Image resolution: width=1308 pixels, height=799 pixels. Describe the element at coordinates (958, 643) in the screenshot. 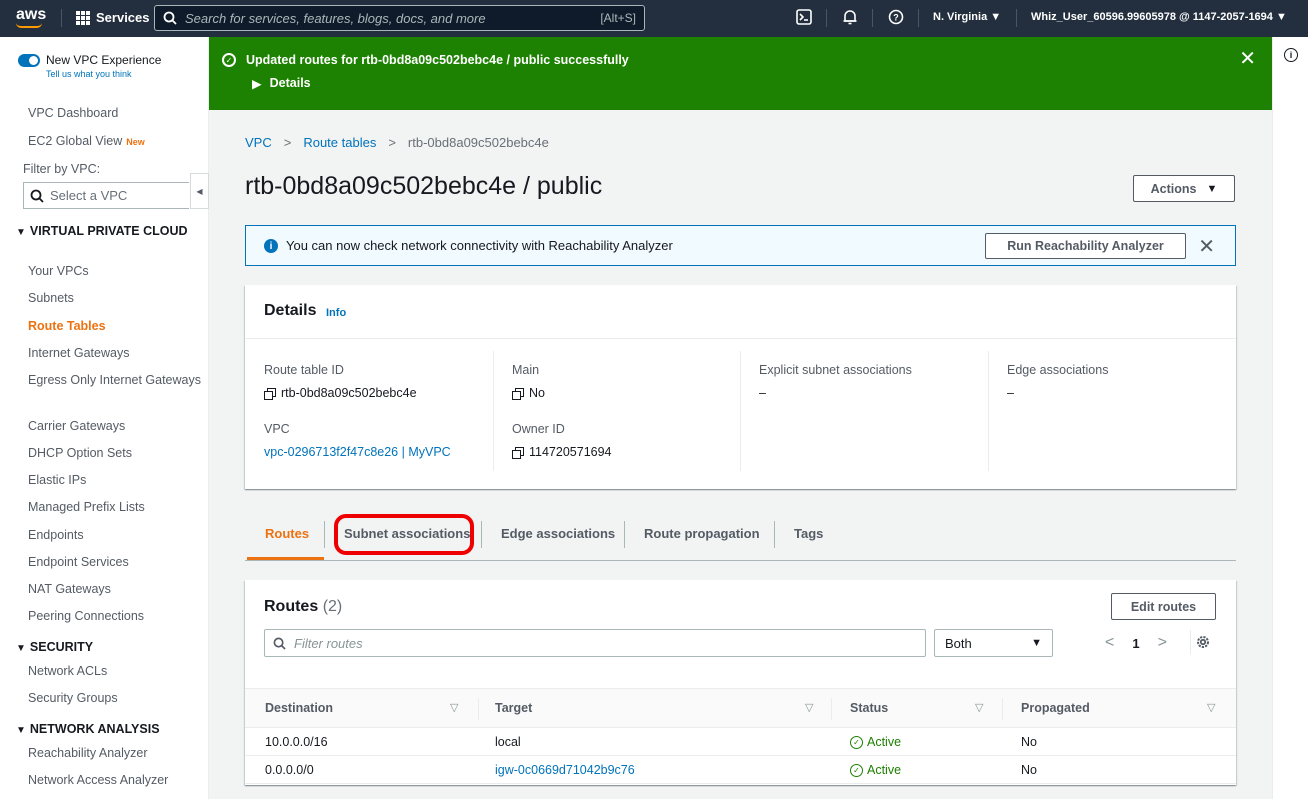

I see `select-value: Both` at that location.